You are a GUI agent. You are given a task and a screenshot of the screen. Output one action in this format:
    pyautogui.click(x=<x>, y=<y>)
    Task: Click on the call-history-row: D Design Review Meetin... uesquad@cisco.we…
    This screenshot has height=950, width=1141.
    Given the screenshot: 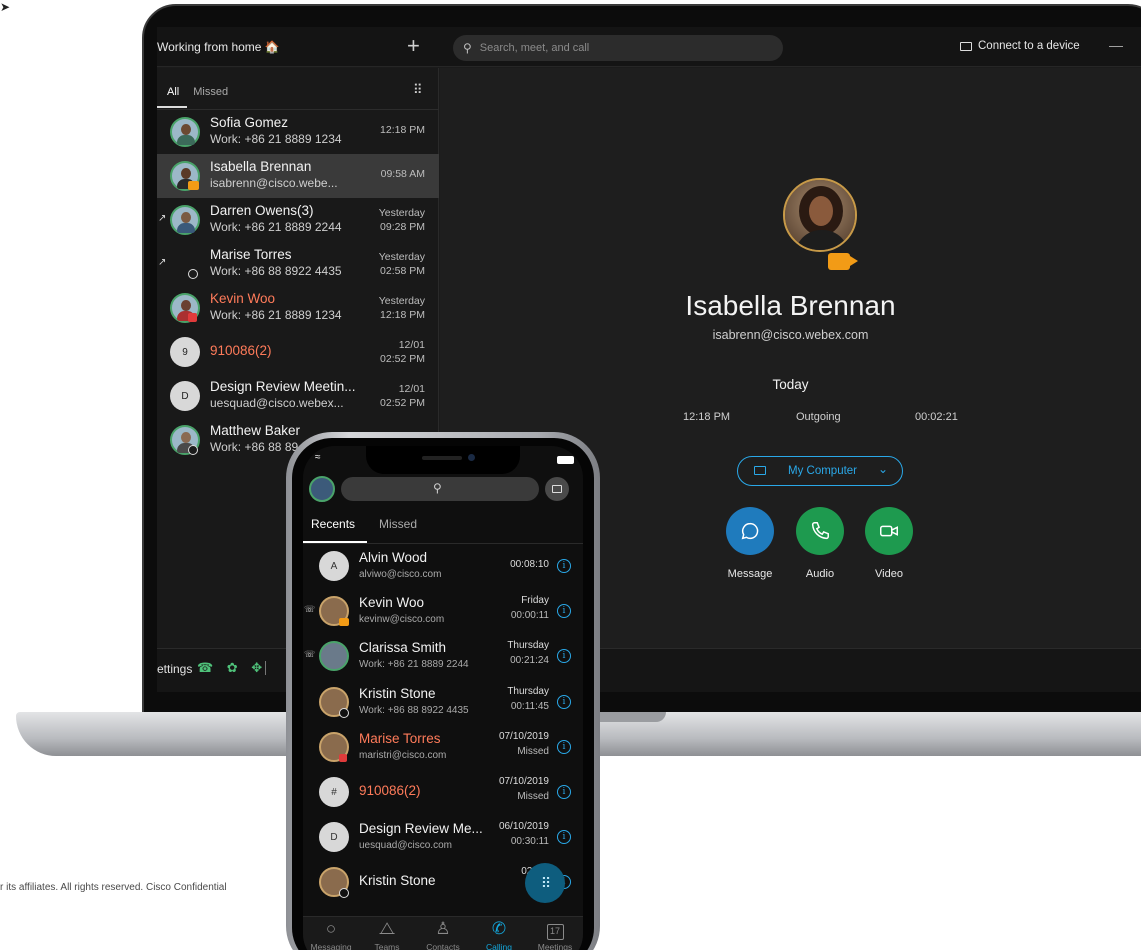 What is the action you would take?
    pyautogui.click(x=298, y=396)
    